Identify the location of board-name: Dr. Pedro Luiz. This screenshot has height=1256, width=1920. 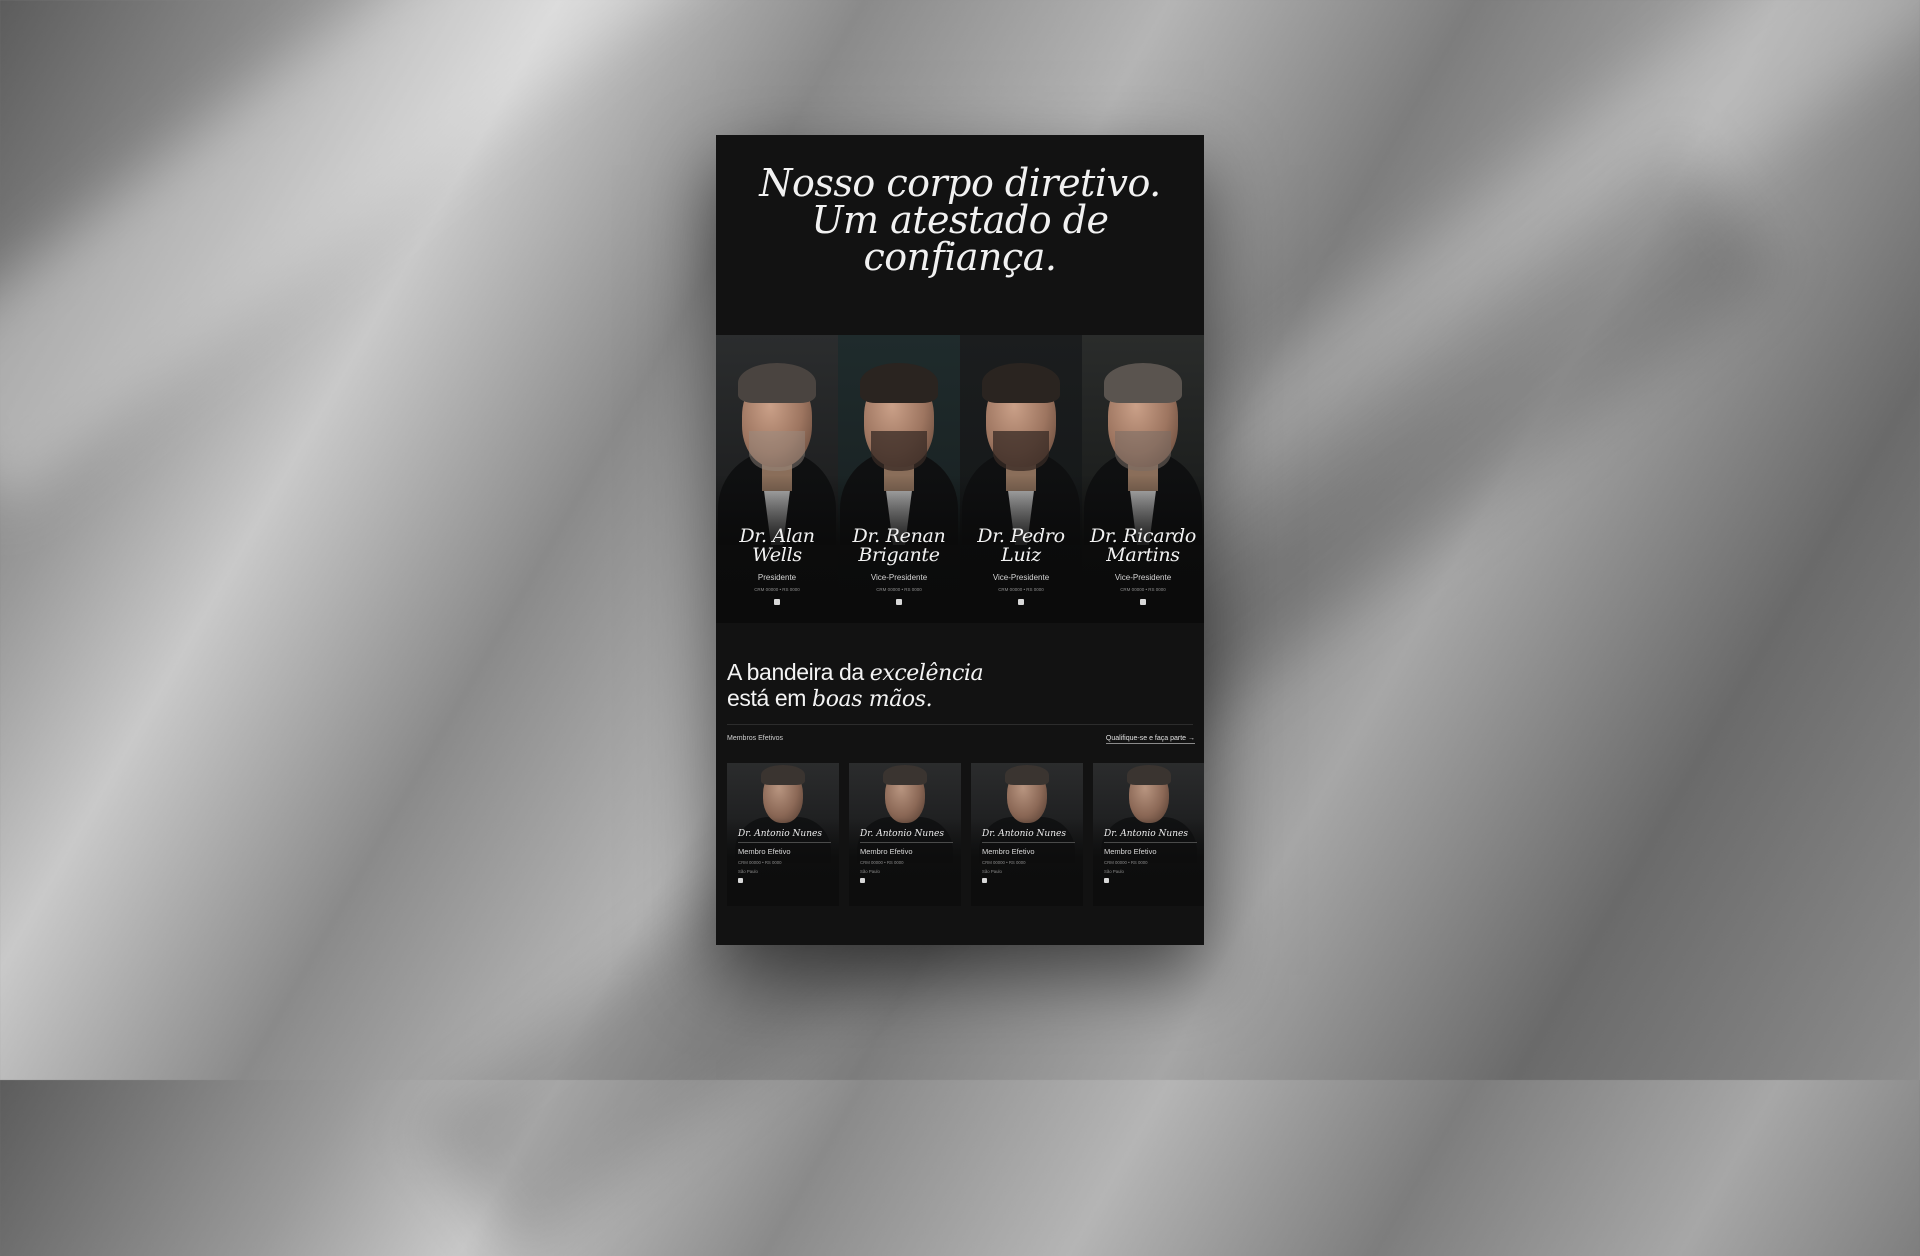
(1021, 546).